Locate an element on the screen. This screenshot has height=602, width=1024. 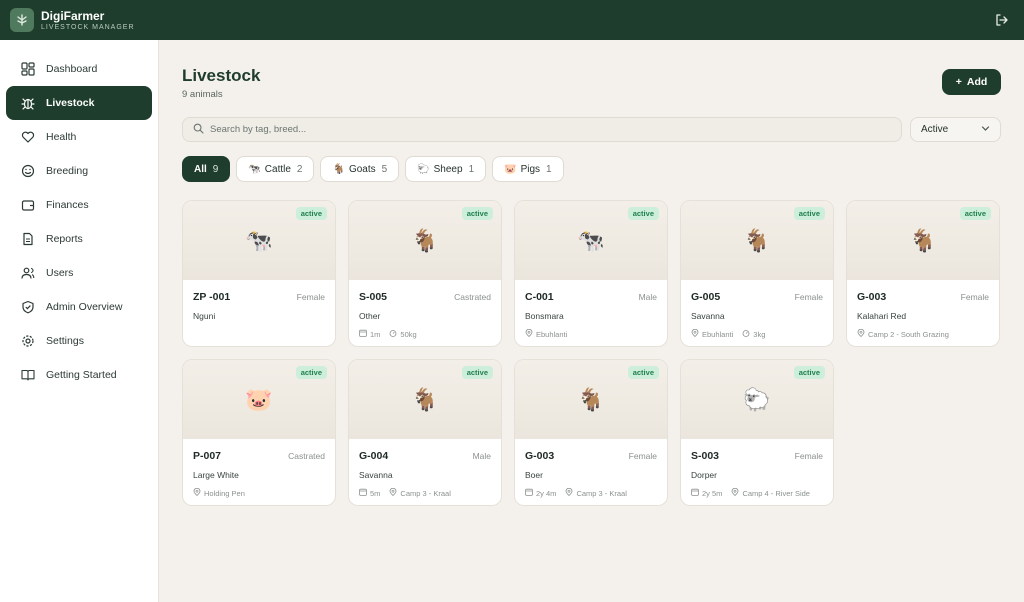
sidebar-item-settings: Settings is located at coordinates (79, 341).